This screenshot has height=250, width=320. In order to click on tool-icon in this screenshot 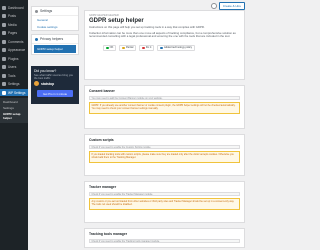, I will do `click(4, 75)`.